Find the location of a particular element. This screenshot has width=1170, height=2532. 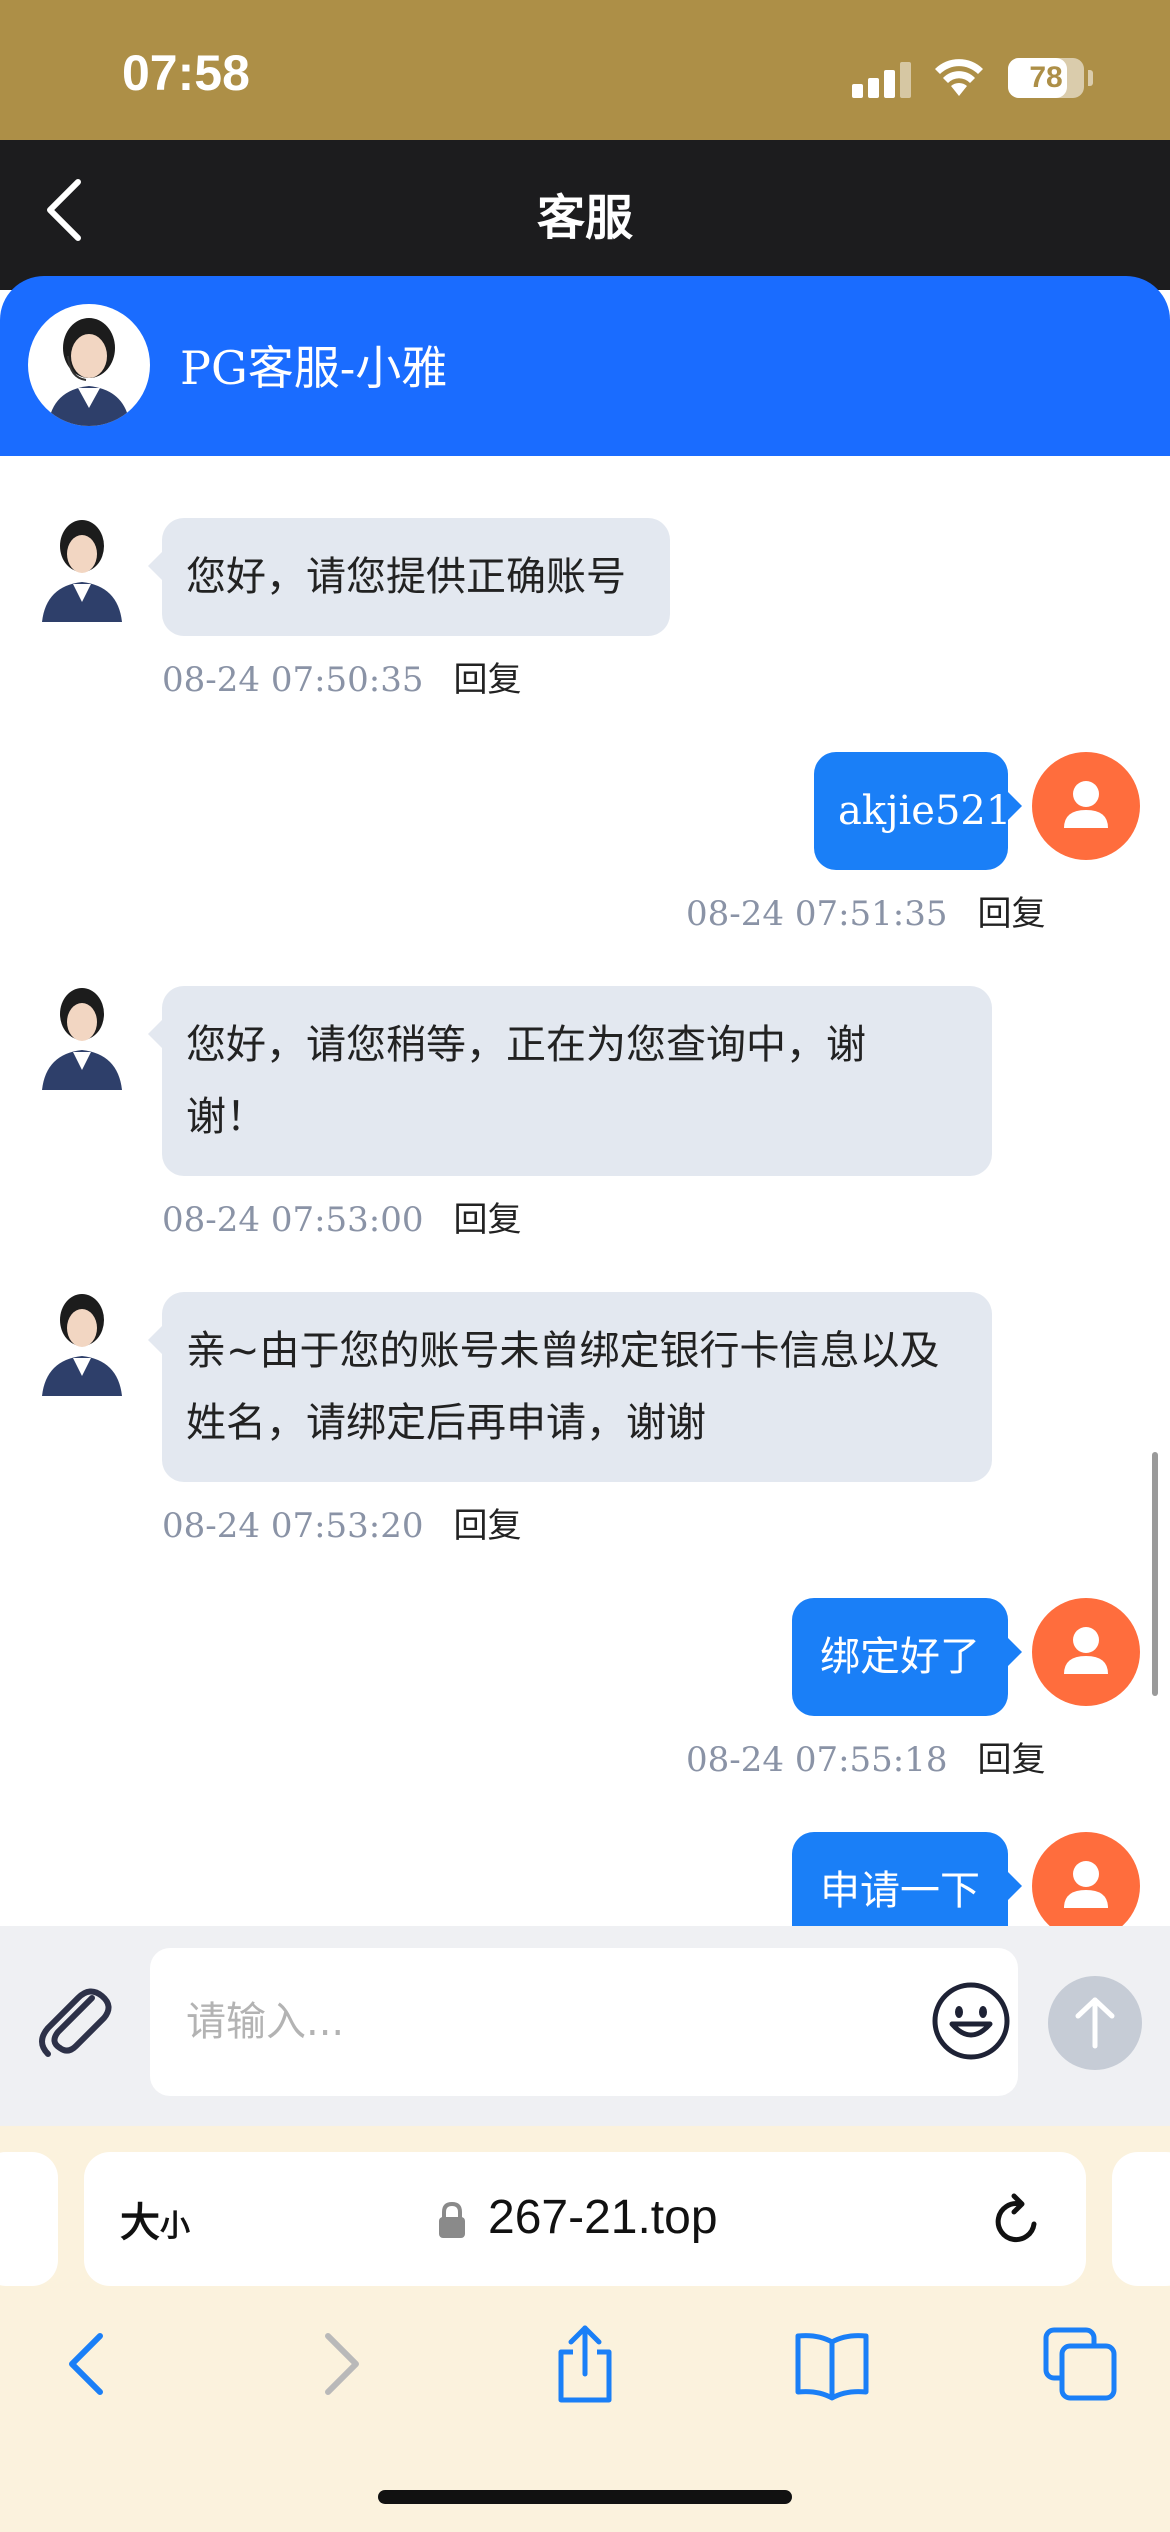

arrow-up-icon is located at coordinates (1095, 2023).